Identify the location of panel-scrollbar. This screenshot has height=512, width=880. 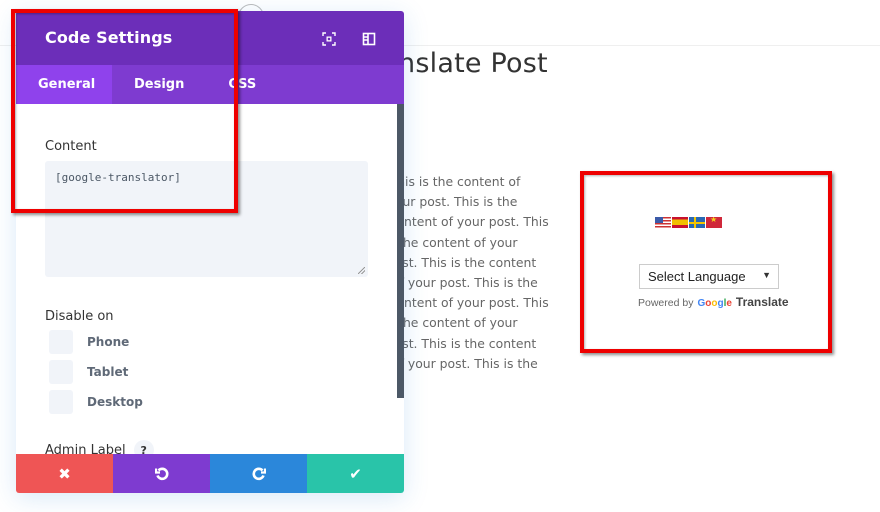
(400, 251).